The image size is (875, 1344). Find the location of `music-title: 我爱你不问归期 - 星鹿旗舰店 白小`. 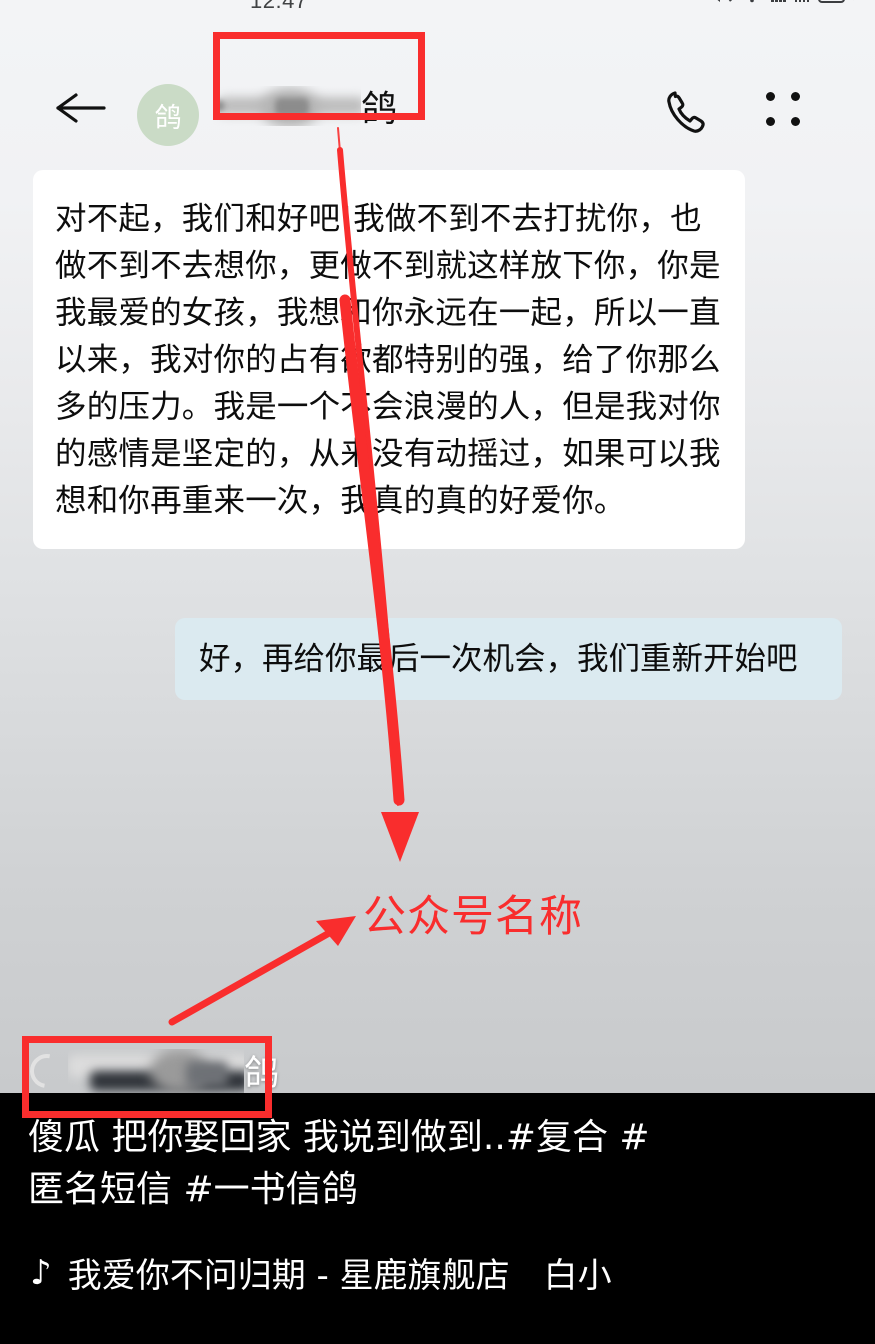

music-title: 我爱你不问归期 - 星鹿旗舰店 白小 is located at coordinates (339, 1276).